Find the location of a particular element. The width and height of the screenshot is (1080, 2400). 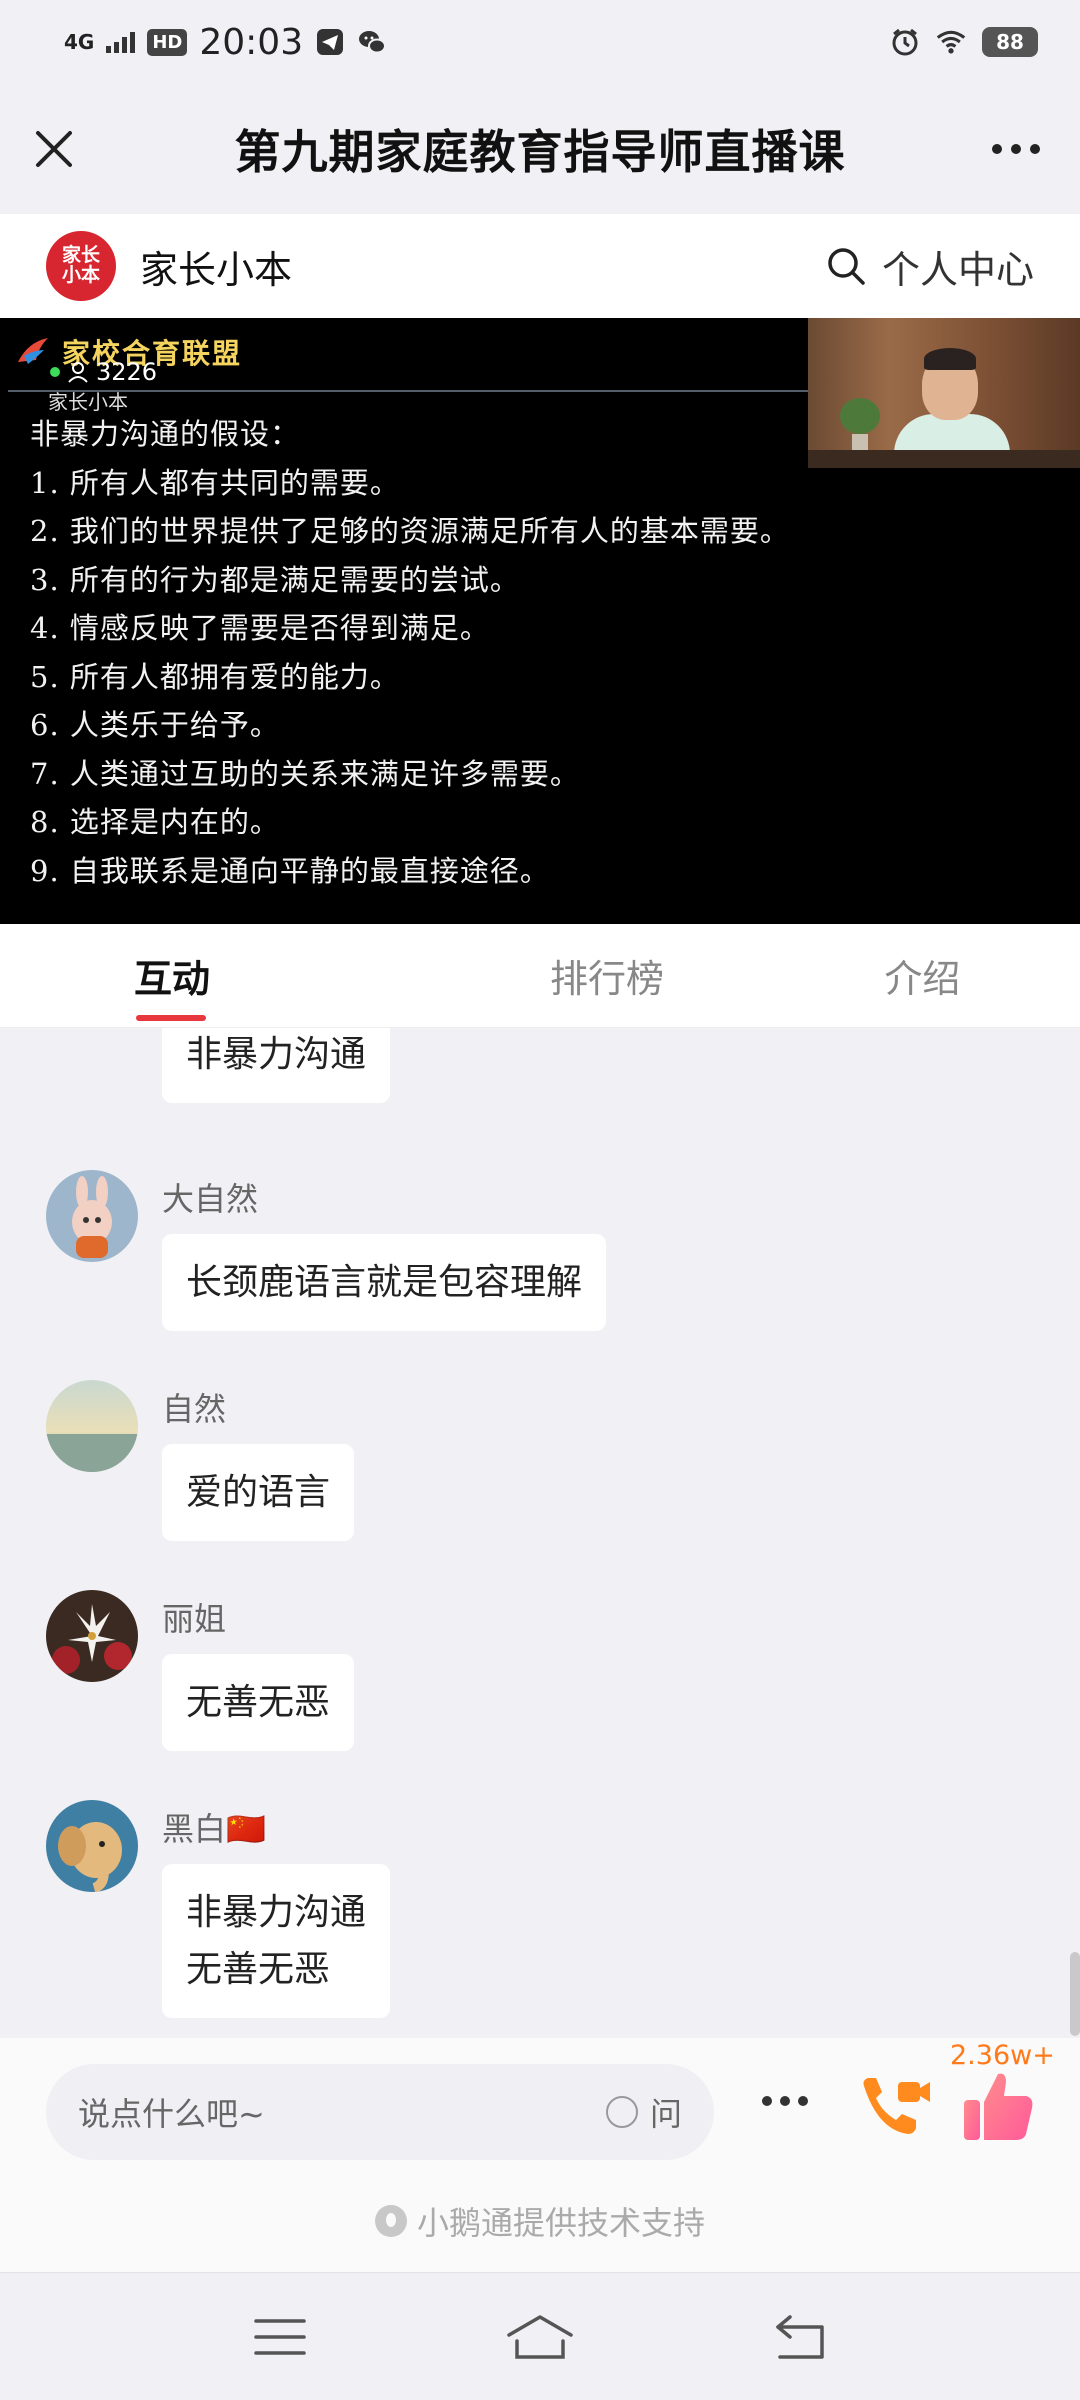

search-icon is located at coordinates (846, 266).